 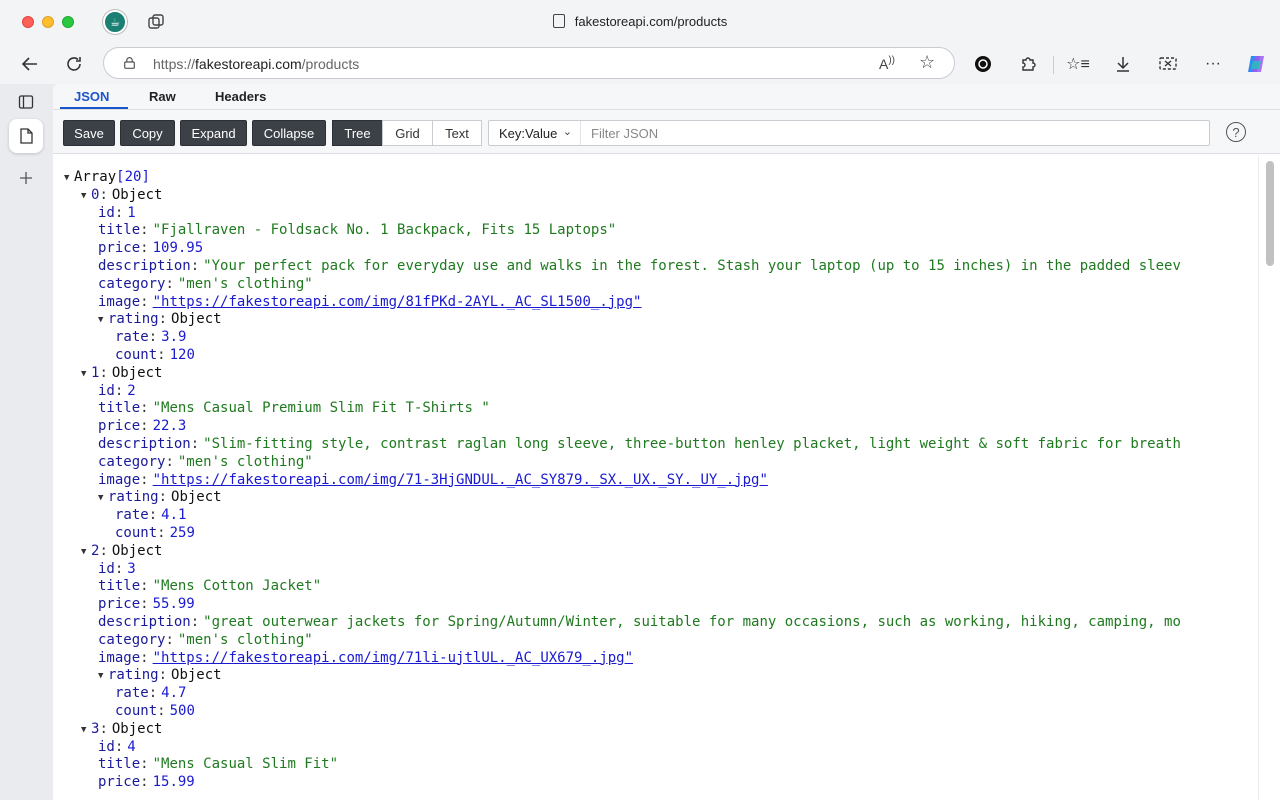 I want to click on sidebar-item-active-tab, so click(x=26, y=136).